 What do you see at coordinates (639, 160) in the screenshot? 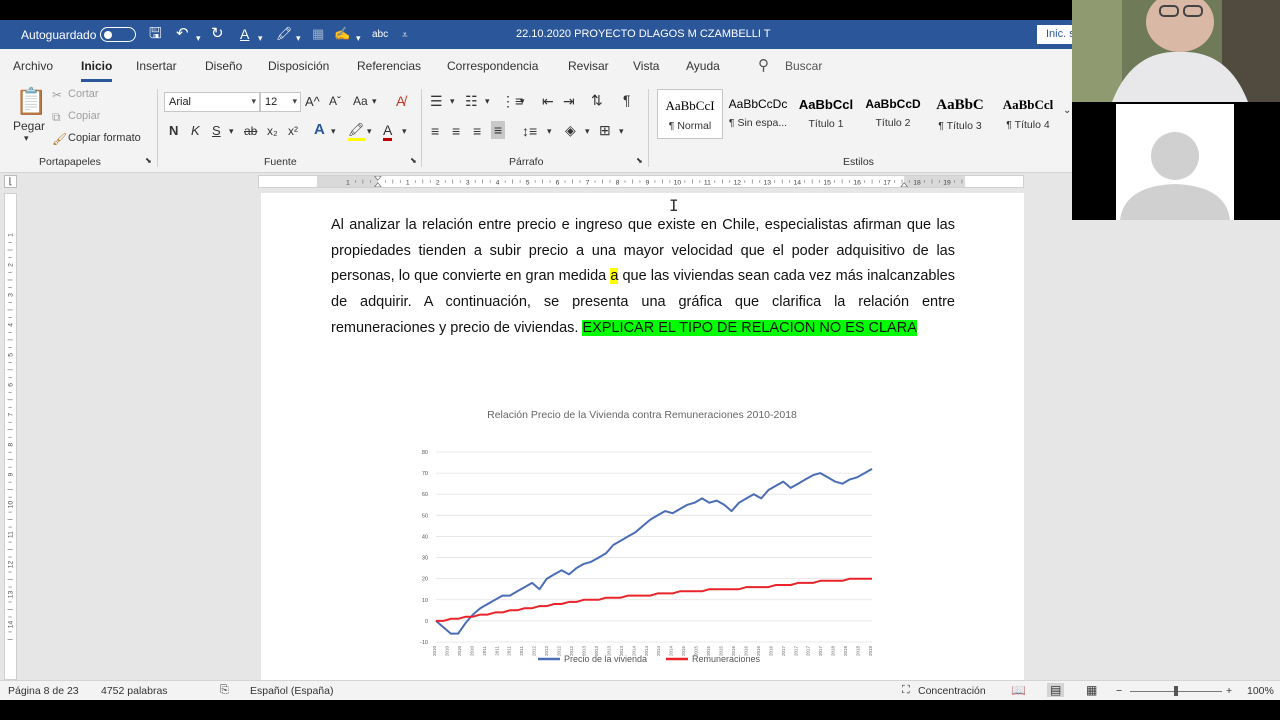
I see `paragraph-launcher-icon: ⬊` at bounding box center [639, 160].